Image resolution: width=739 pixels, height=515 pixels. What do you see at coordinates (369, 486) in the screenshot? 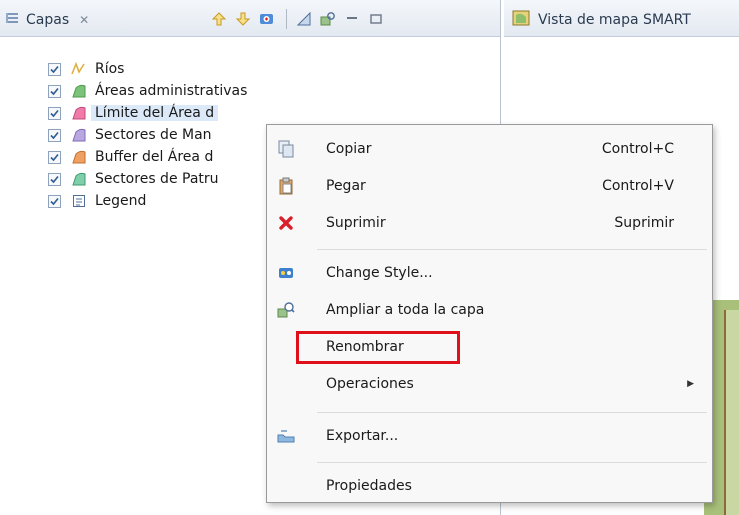
I see `menu-item-label: Propiedades` at bounding box center [369, 486].